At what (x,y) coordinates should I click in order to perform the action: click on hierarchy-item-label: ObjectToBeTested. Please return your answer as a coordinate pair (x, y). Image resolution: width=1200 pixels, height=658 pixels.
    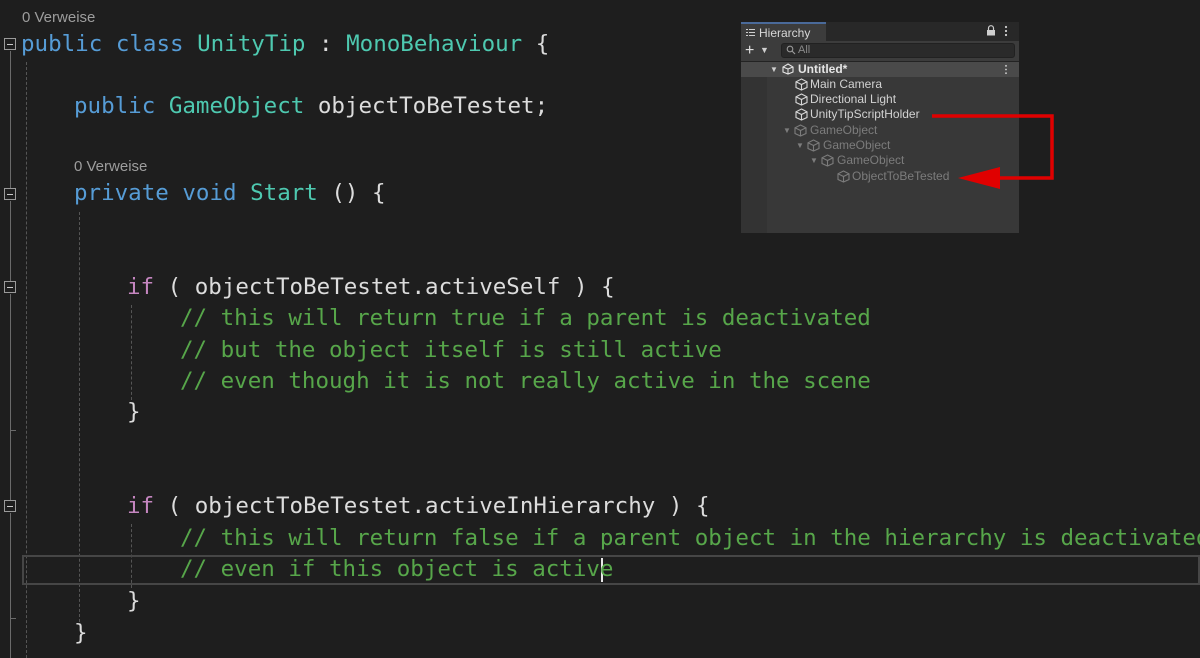
    Looking at the image, I should click on (901, 176).